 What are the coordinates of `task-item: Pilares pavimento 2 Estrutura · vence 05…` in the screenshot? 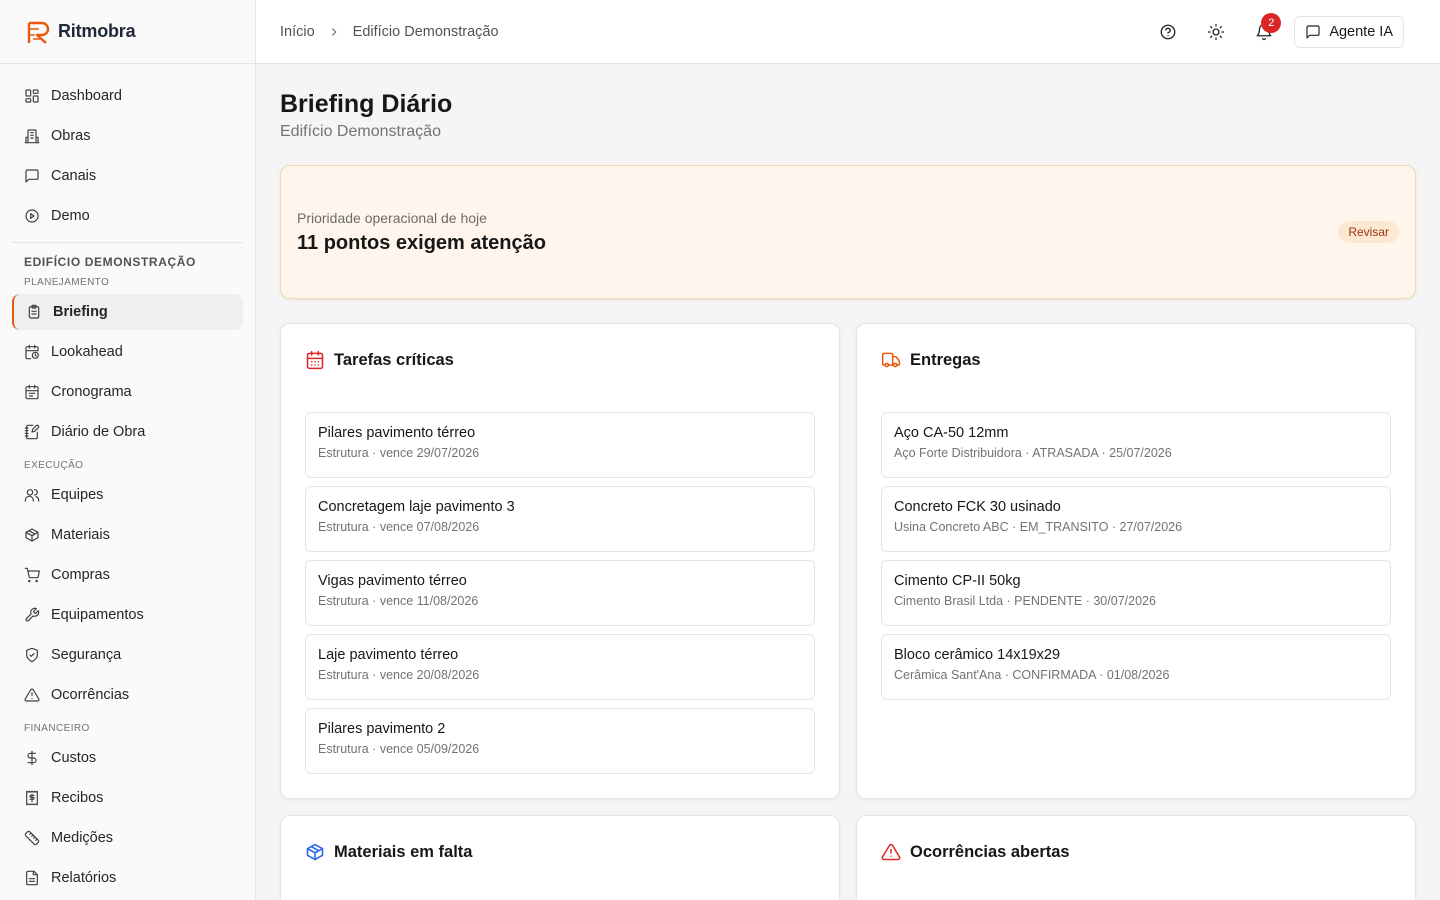 It's located at (560, 741).